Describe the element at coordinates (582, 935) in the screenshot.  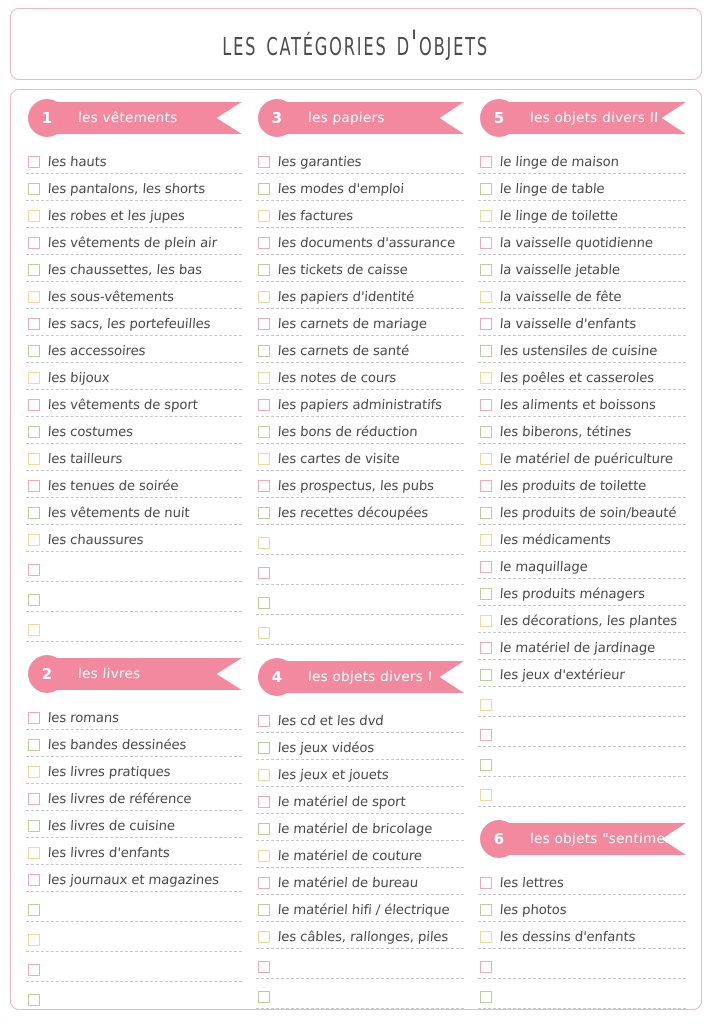
I see `checklist-row: les dessins d'enfants` at that location.